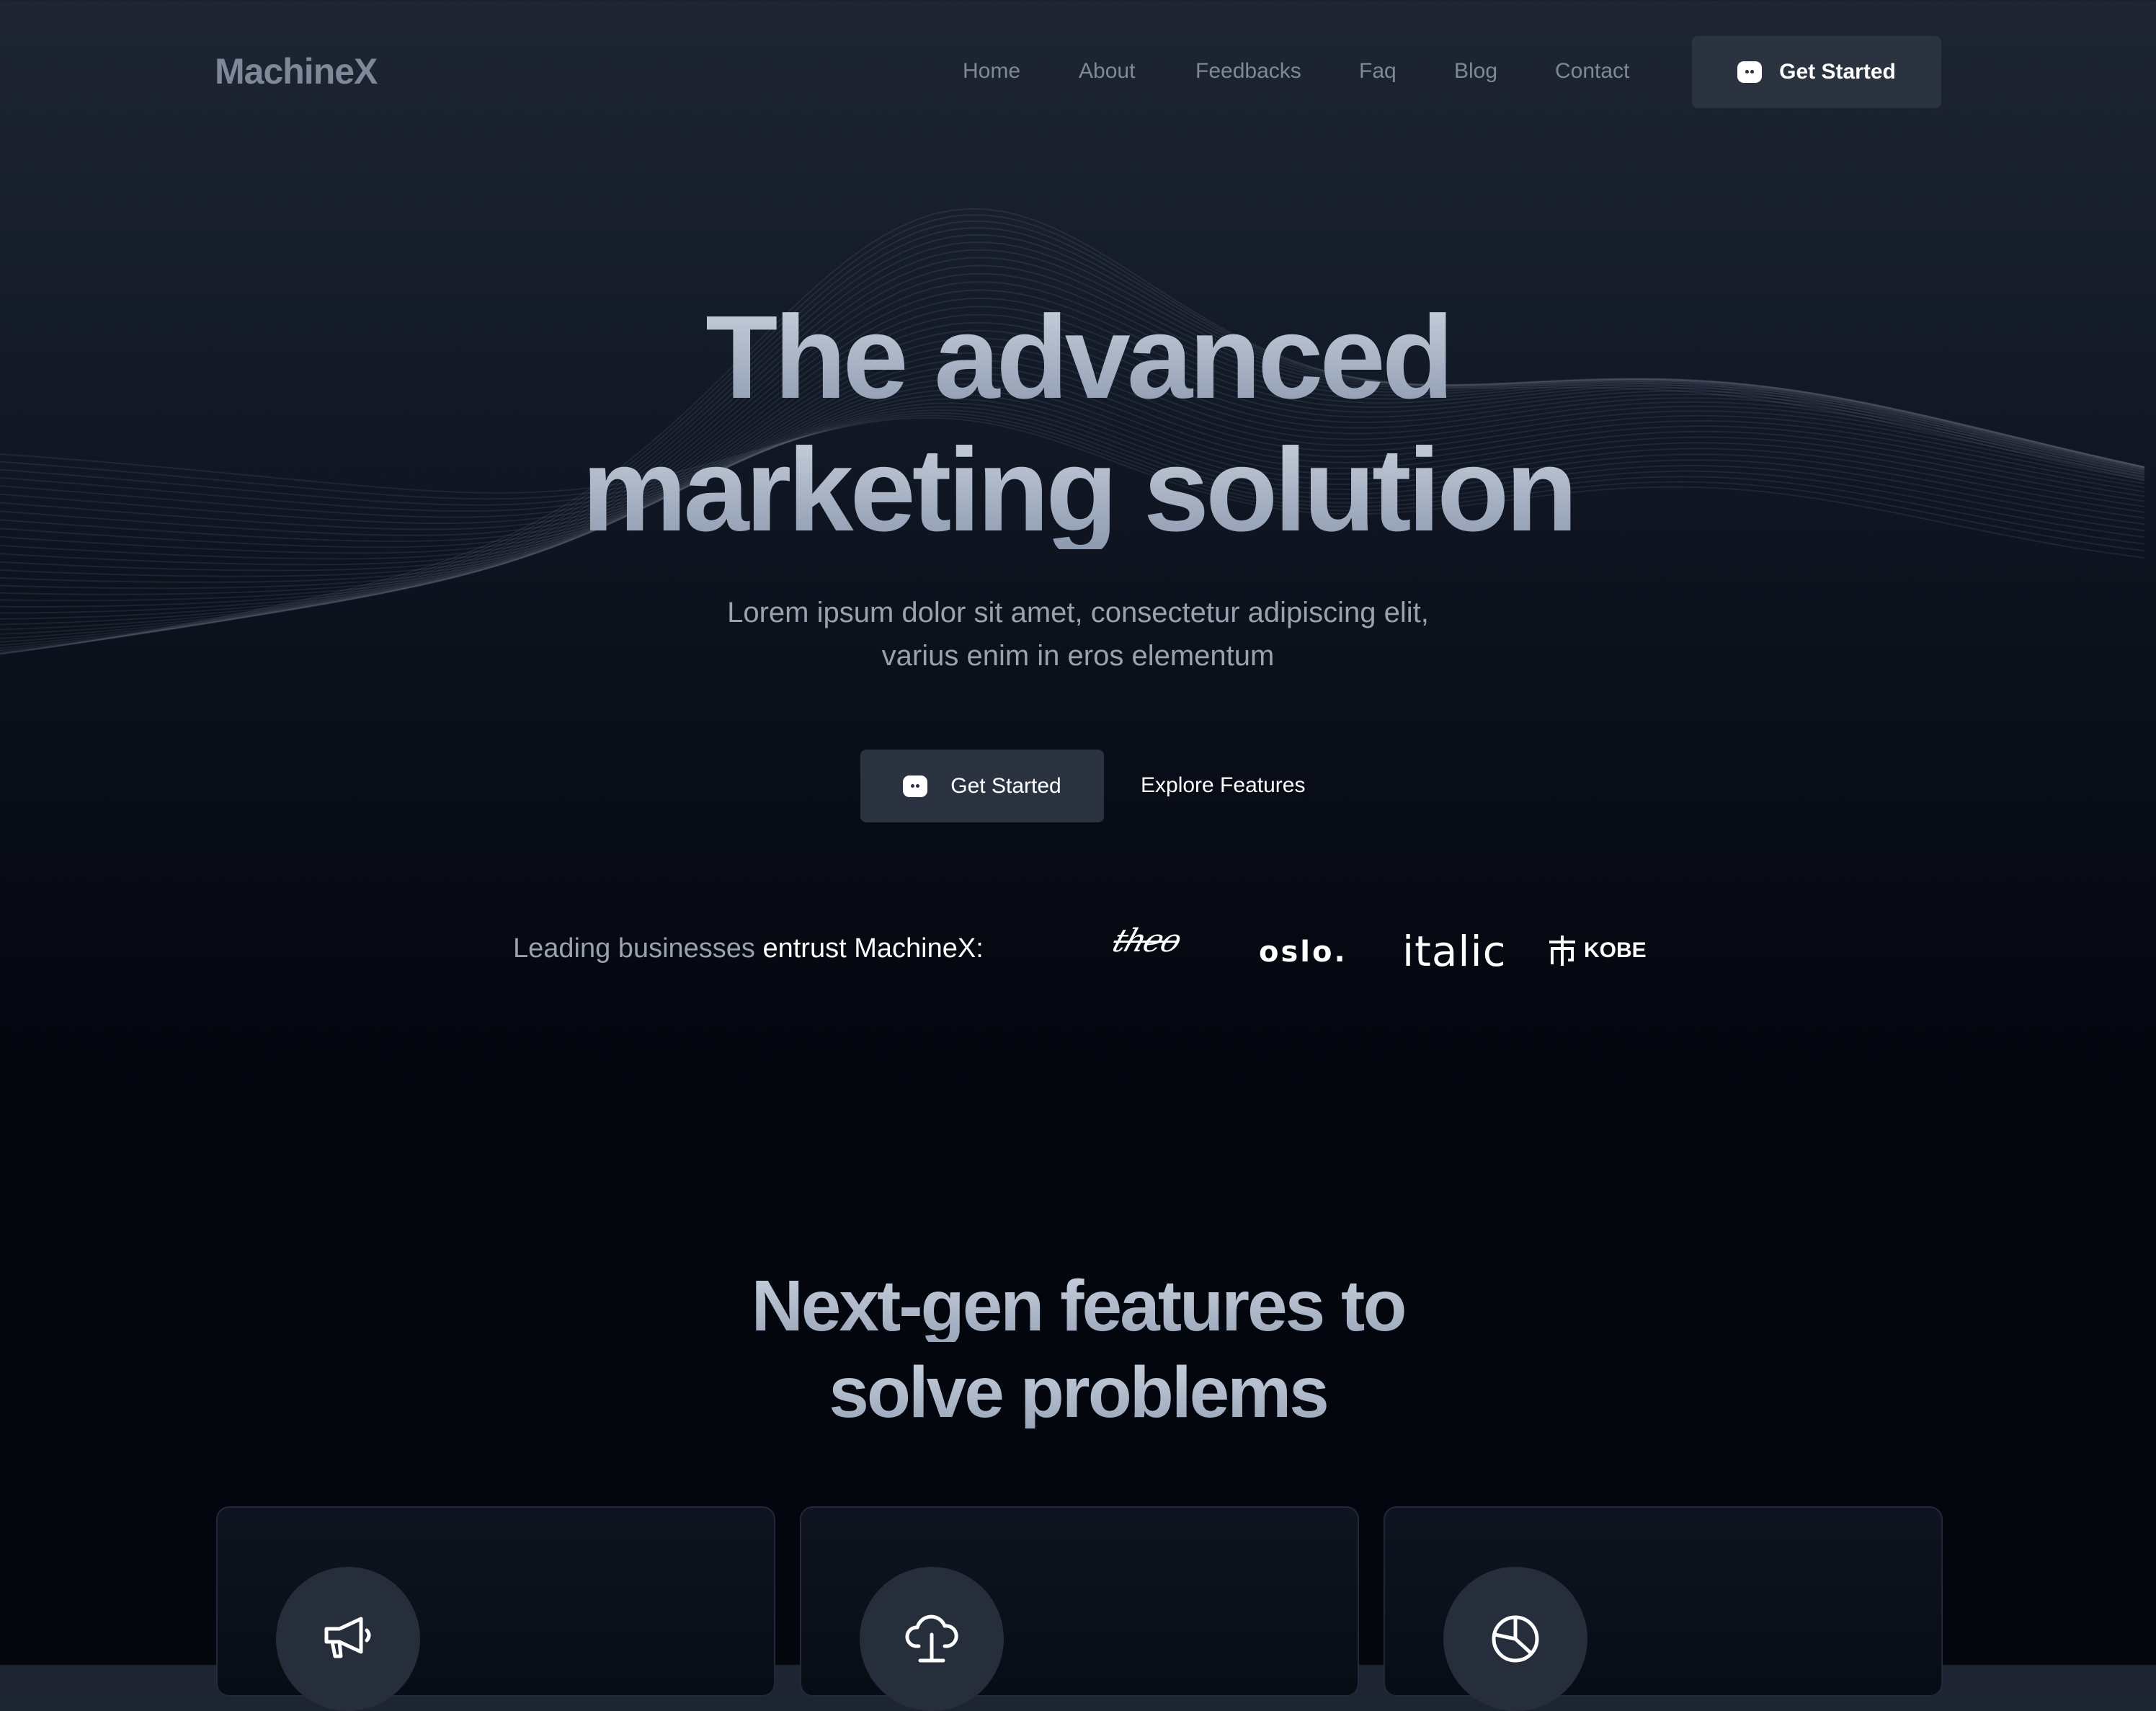  Describe the element at coordinates (1223, 786) in the screenshot. I see `explore-features-link: Explore Features` at that location.